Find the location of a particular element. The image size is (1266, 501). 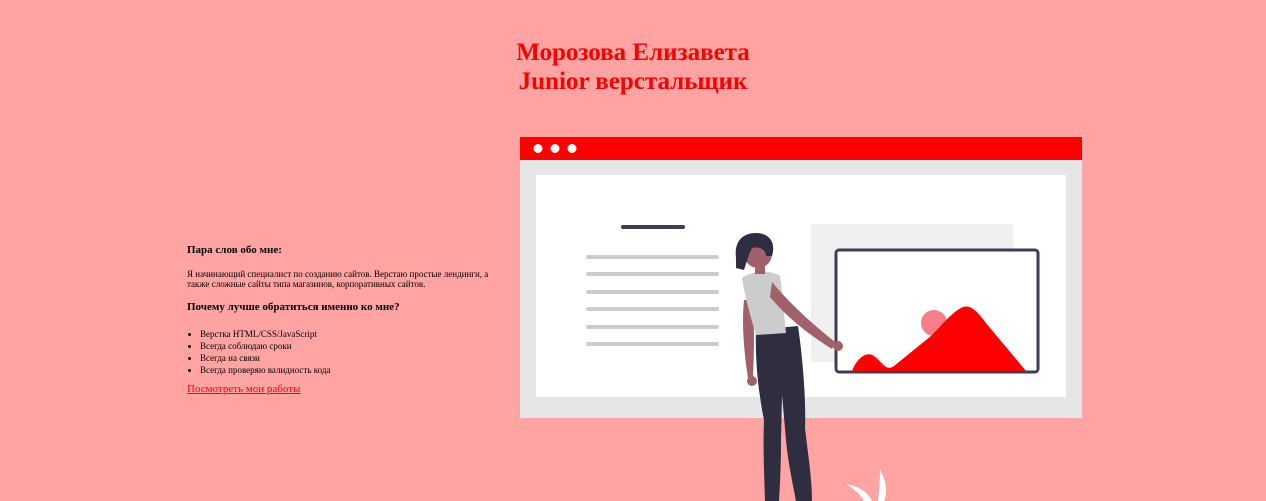

image-placeholder-icon is located at coordinates (925, 299).